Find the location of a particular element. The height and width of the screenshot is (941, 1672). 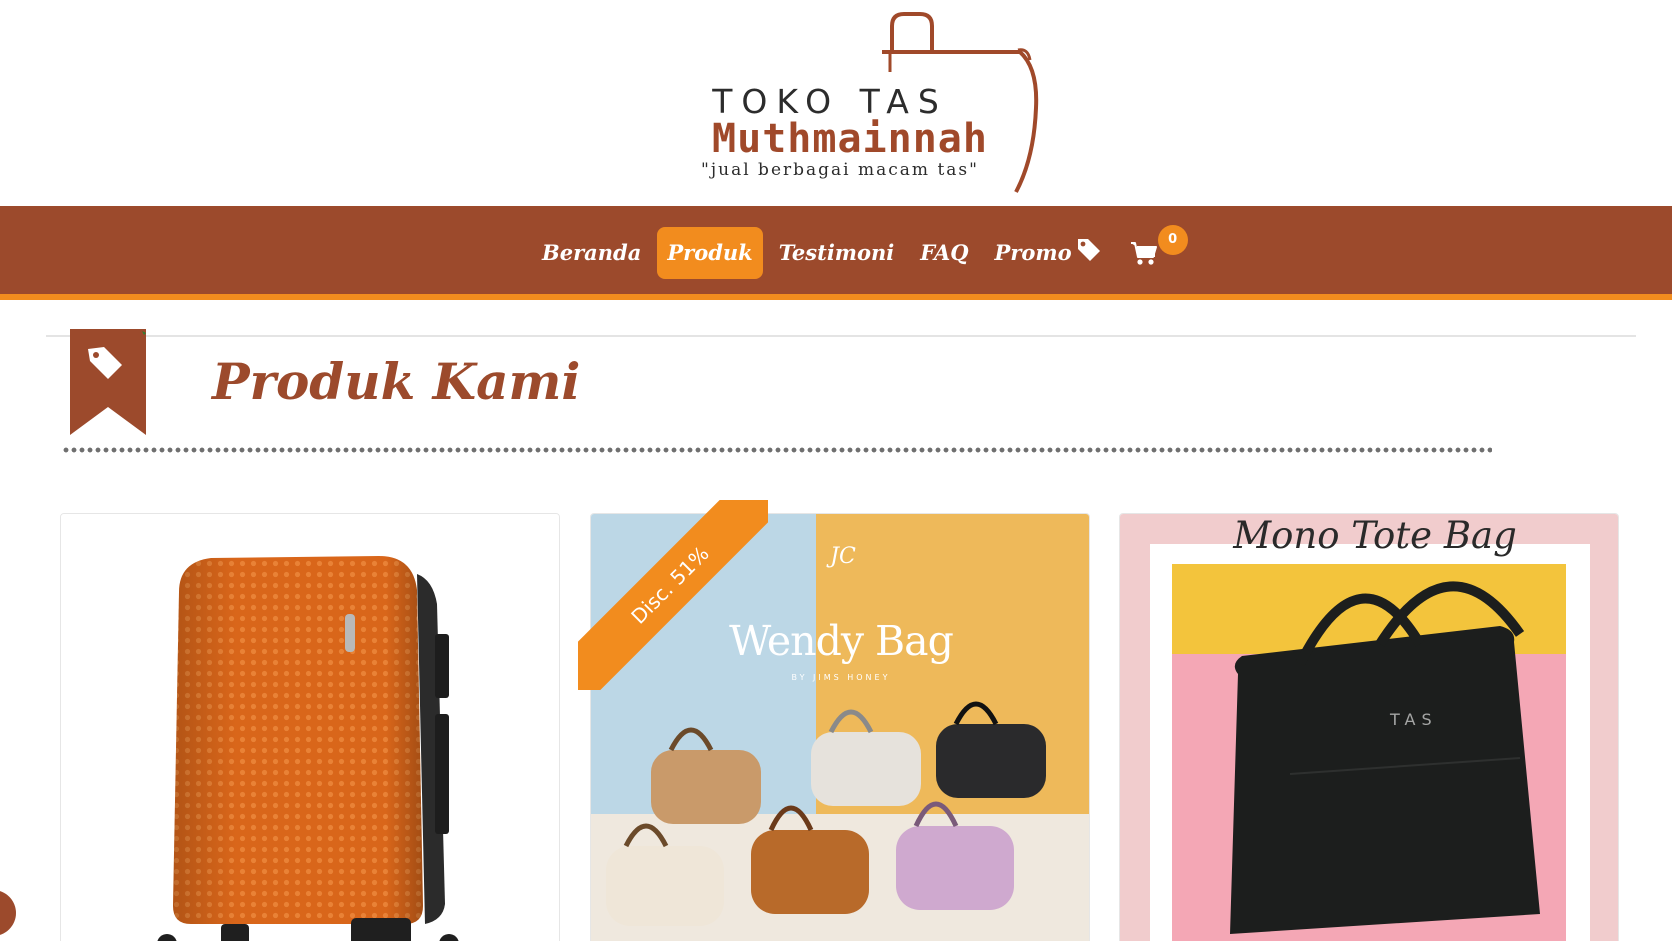

nav-item-promo: Promo is located at coordinates (1048, 253).